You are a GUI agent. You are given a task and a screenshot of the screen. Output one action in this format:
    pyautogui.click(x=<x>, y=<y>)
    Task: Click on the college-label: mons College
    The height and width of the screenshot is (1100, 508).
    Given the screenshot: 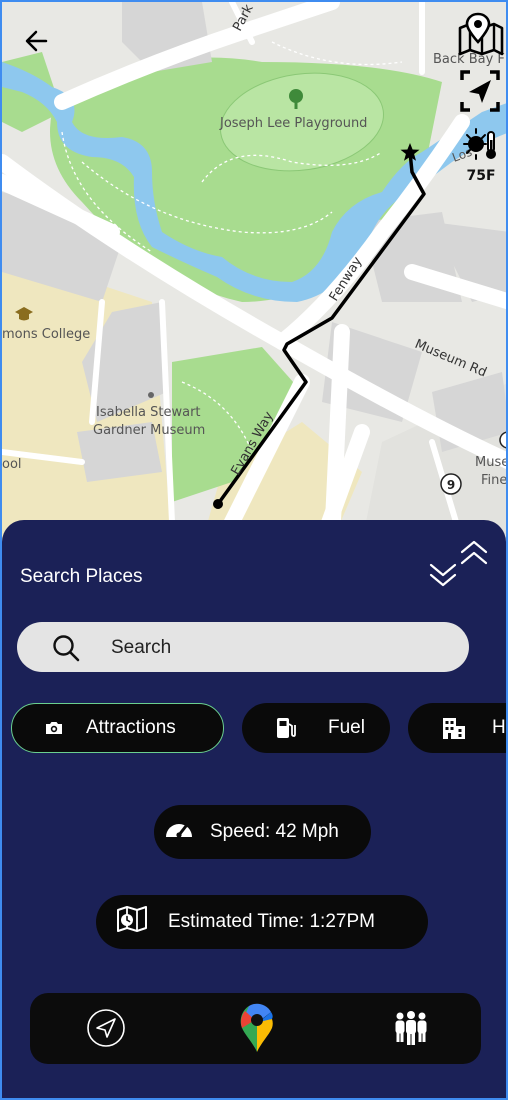 What is the action you would take?
    pyautogui.click(x=46, y=334)
    